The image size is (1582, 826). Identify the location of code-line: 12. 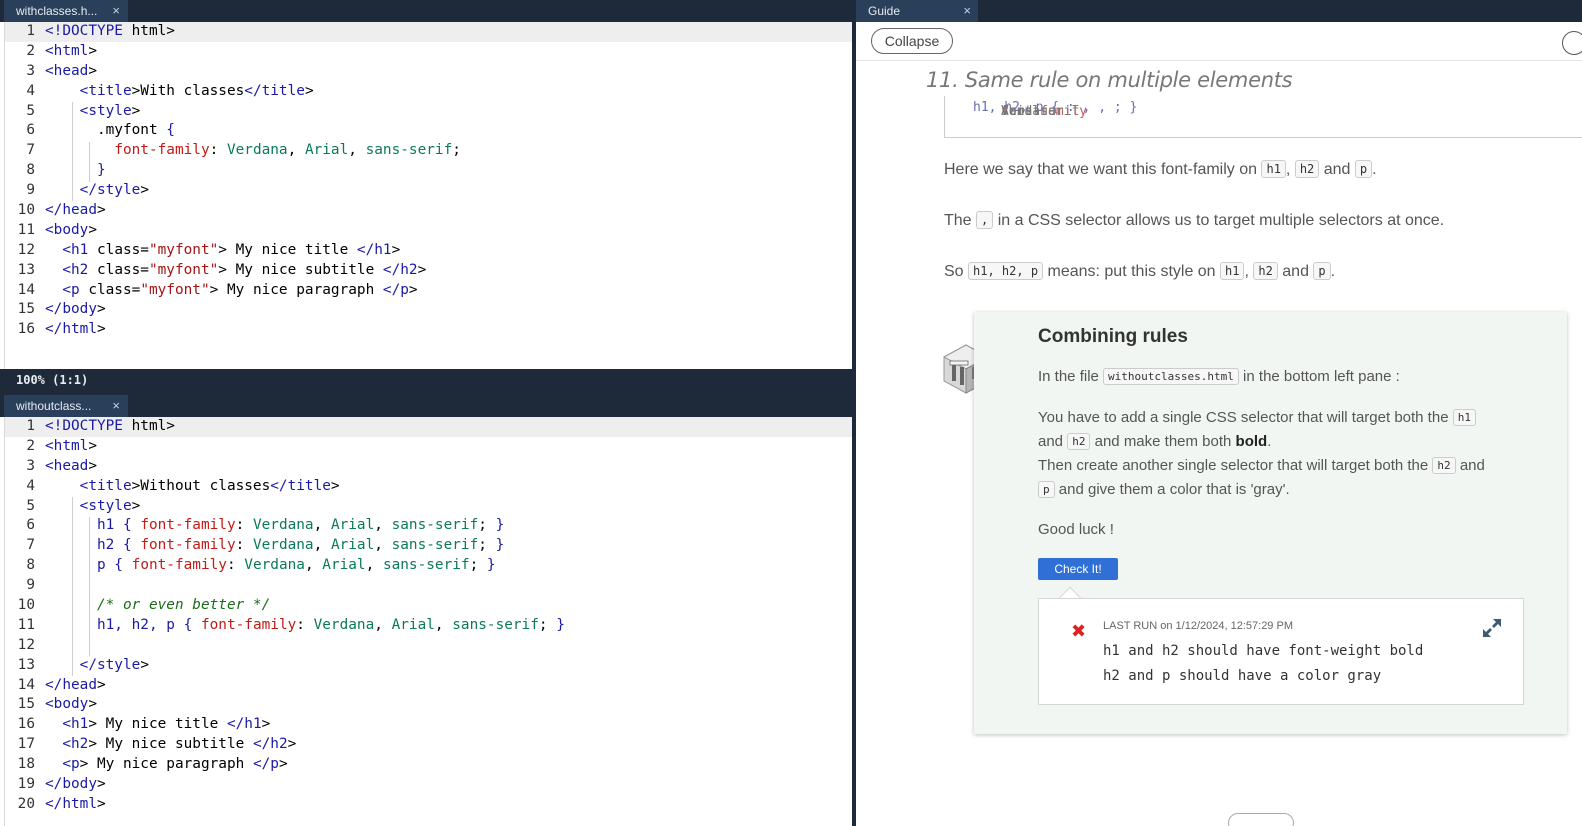
(428, 646).